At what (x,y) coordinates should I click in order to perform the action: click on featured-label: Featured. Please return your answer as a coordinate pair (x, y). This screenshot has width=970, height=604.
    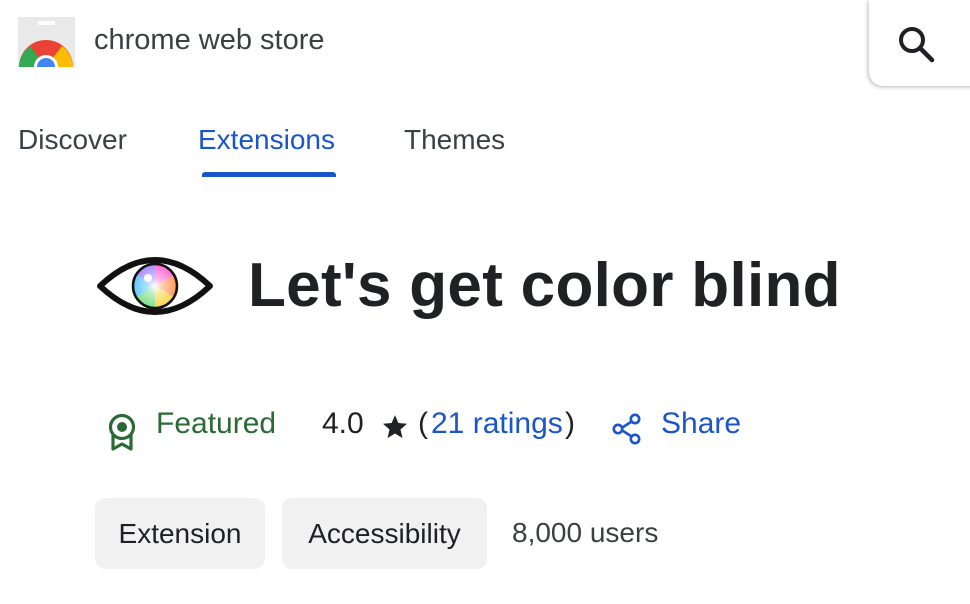
    Looking at the image, I should click on (216, 423).